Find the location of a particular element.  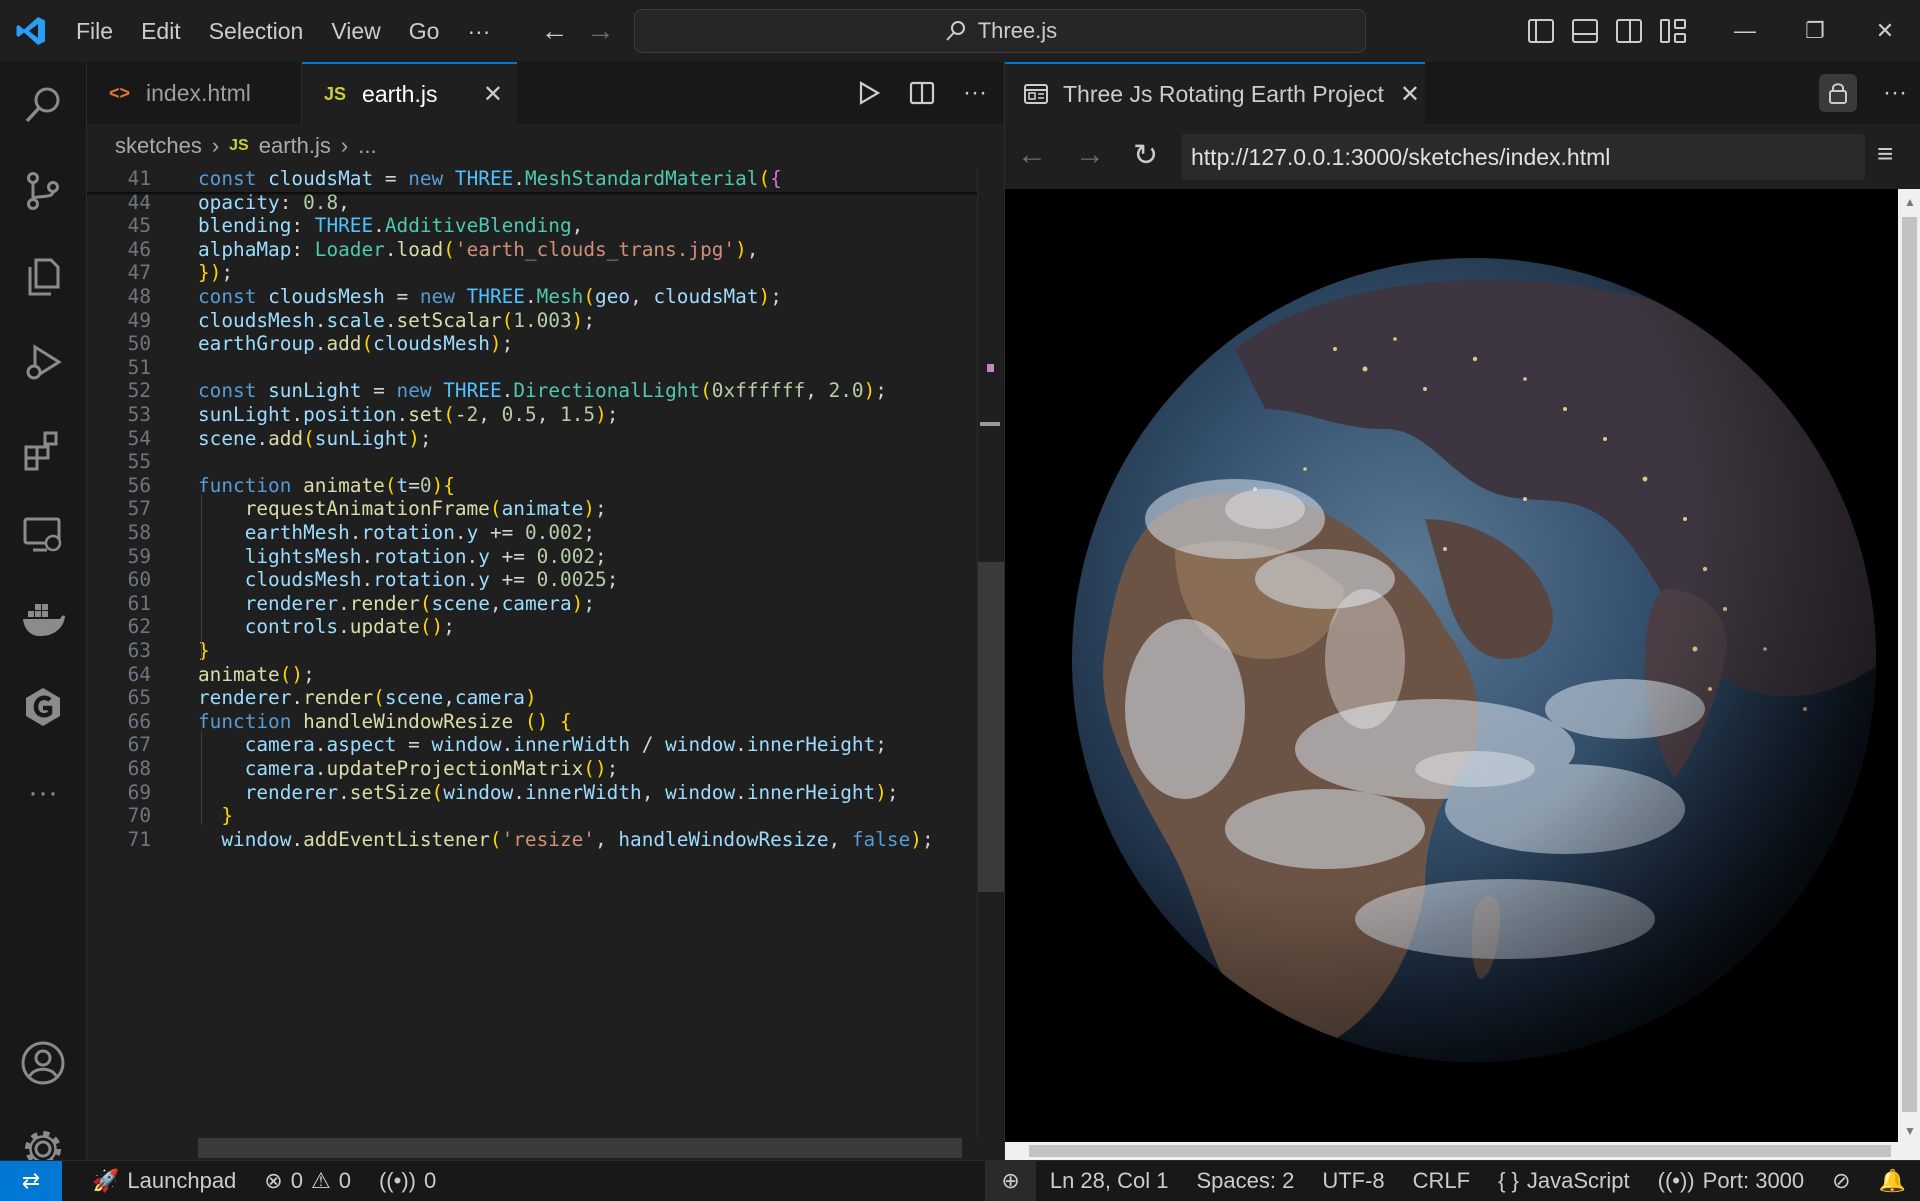

run-file-icon is located at coordinates (869, 93).